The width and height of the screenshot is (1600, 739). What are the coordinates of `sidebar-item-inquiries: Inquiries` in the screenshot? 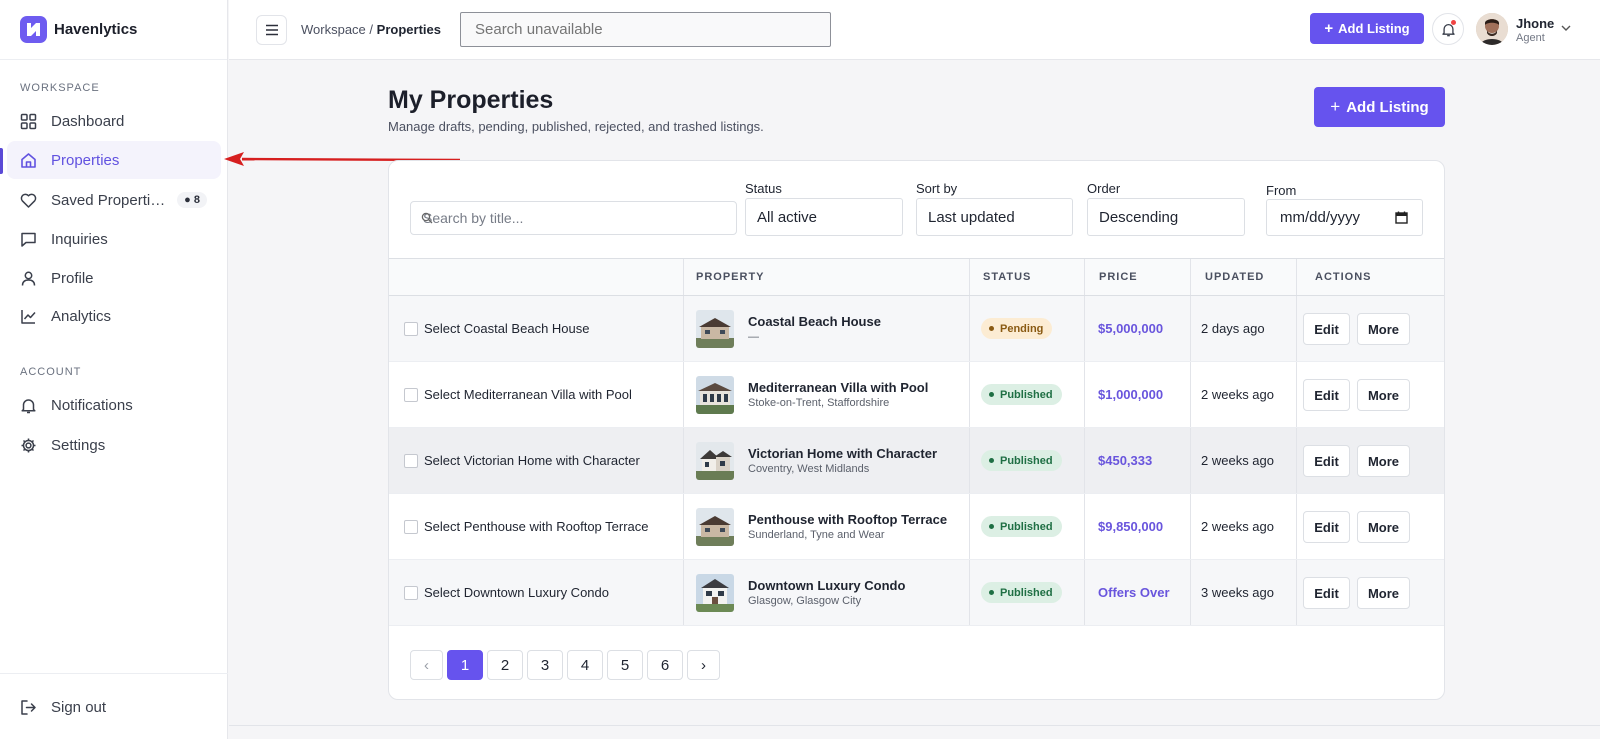 It's located at (114, 239).